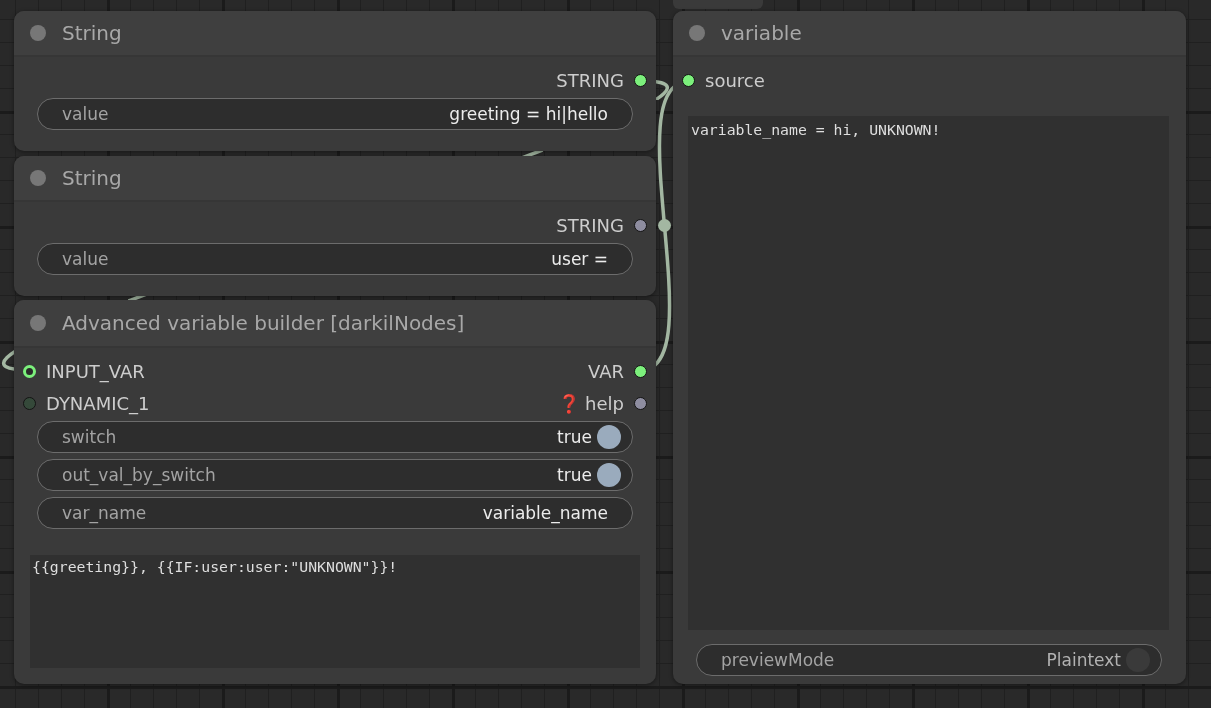 The height and width of the screenshot is (708, 1211). I want to click on widget-label: previewMode, so click(778, 660).